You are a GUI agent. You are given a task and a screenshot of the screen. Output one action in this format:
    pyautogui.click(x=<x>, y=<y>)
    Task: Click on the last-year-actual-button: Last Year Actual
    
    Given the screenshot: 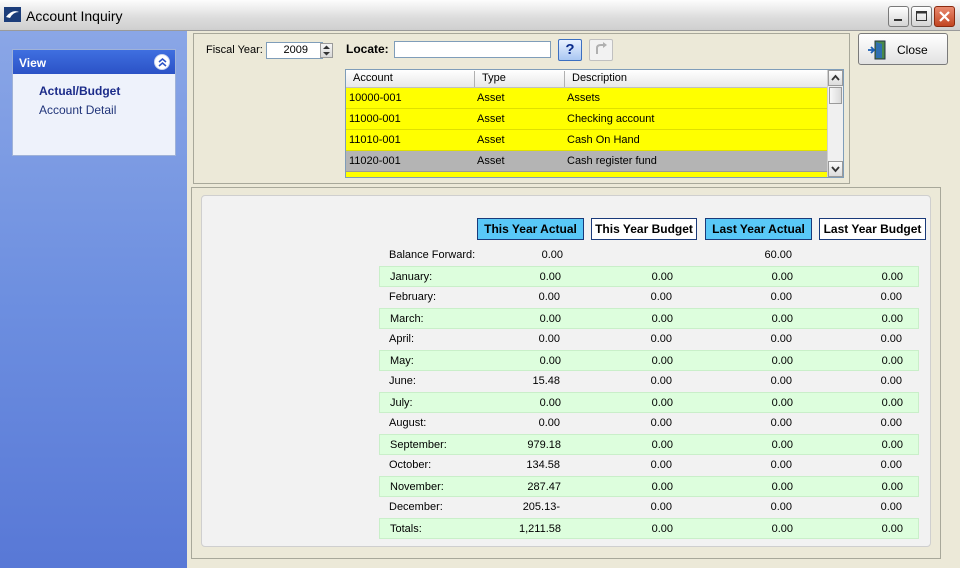 What is the action you would take?
    pyautogui.click(x=758, y=229)
    